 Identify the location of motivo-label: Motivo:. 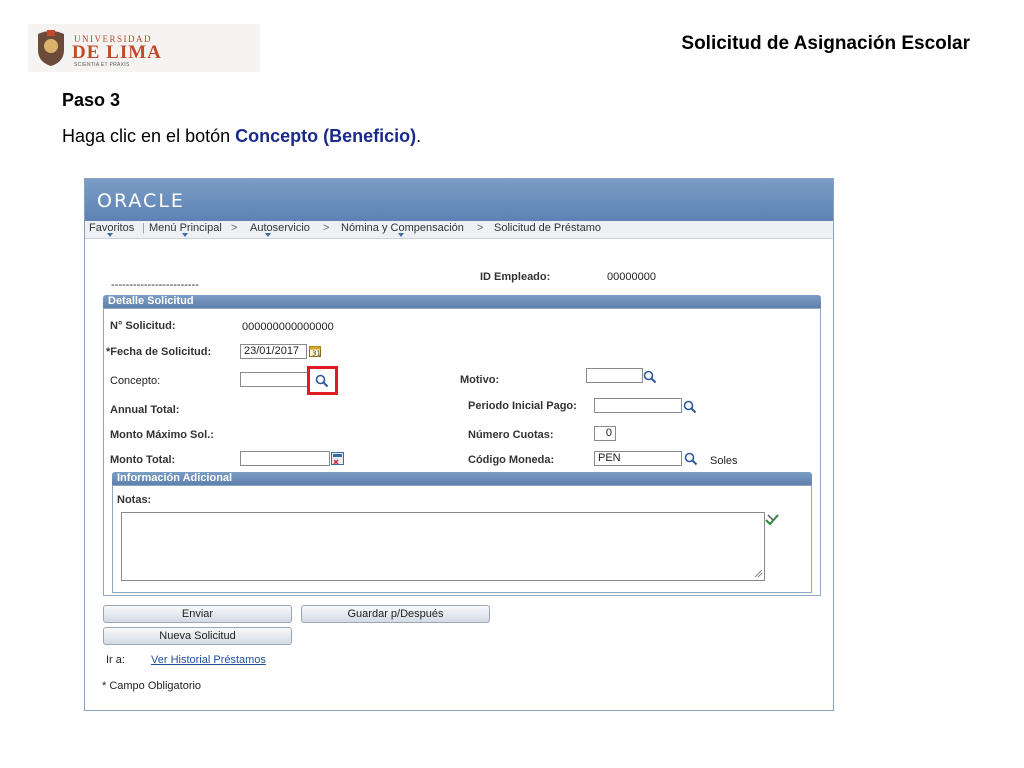
(480, 380).